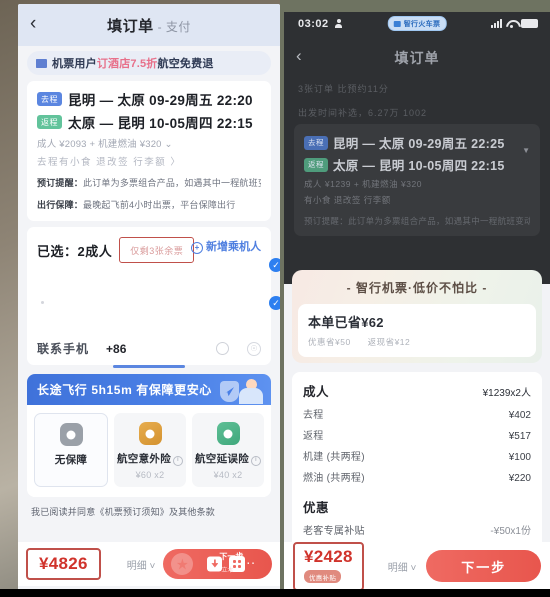 The image size is (550, 597). What do you see at coordinates (417, 330) in the screenshot?
I see `promo-inner: 本单已省¥62 优惠省¥50 返现省¥12` at bounding box center [417, 330].